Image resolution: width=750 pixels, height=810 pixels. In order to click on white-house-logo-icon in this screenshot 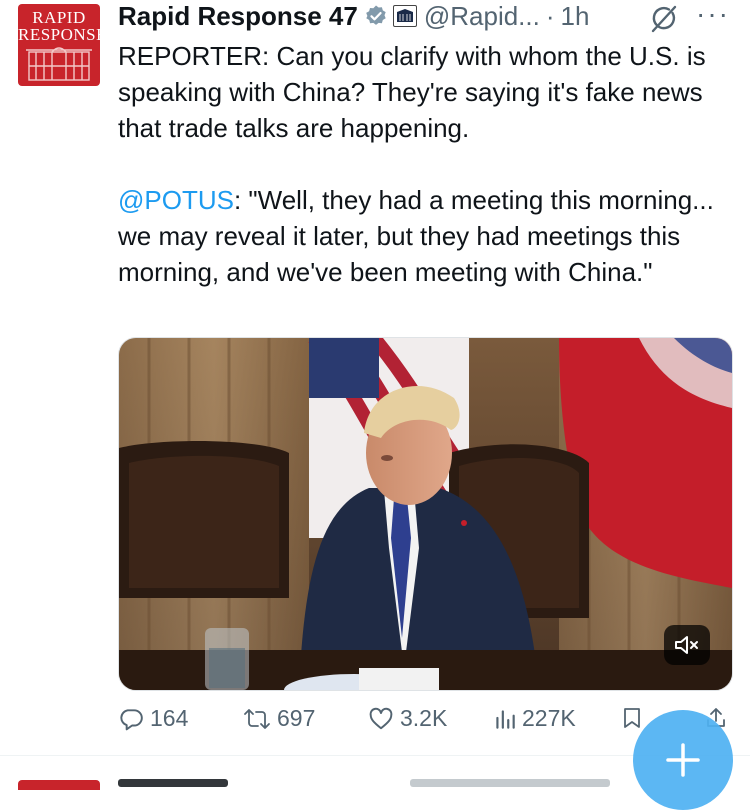, I will do `click(59, 64)`.